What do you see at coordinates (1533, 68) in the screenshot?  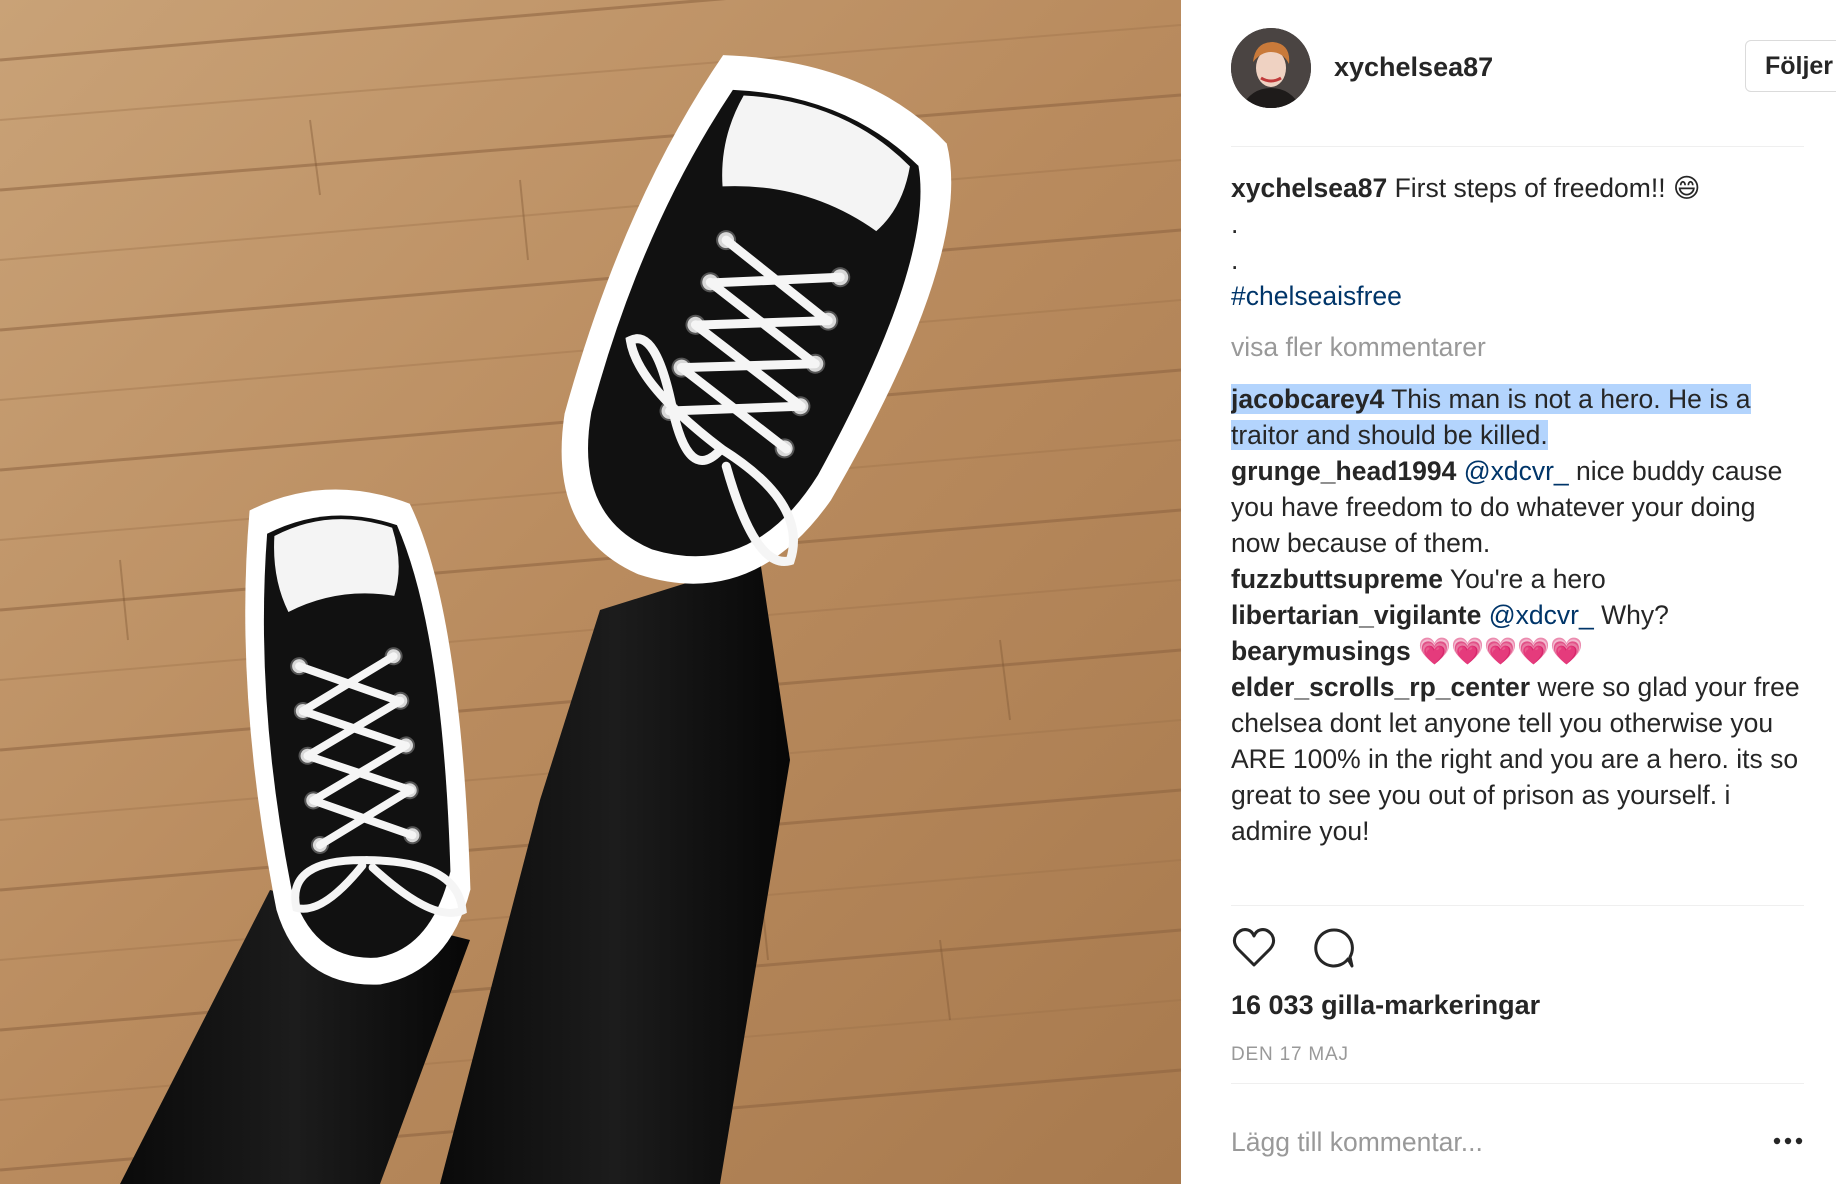 I see `post-header: xychelsea87 Följer` at bounding box center [1533, 68].